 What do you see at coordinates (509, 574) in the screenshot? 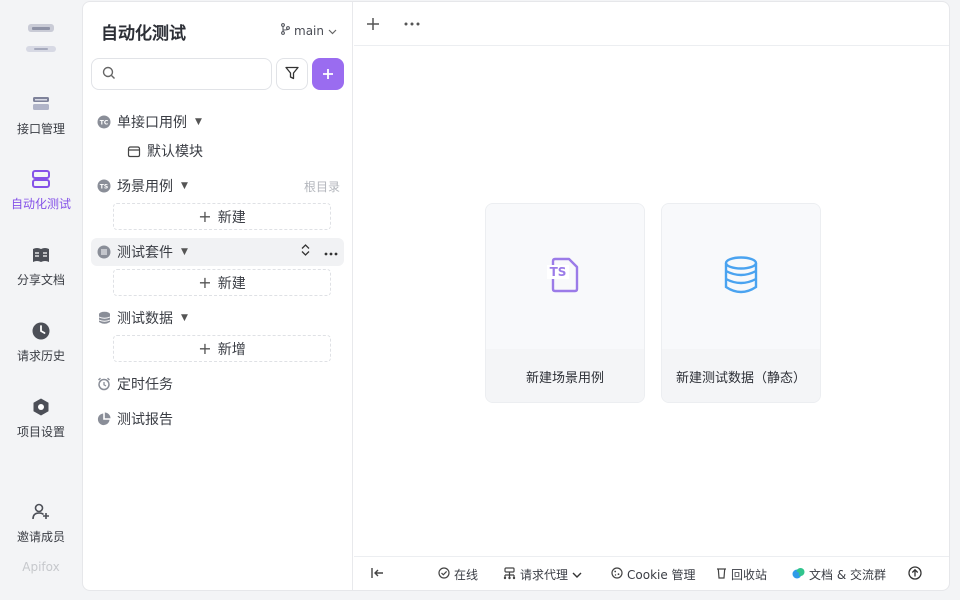
I see `proxy-network-icon` at bounding box center [509, 574].